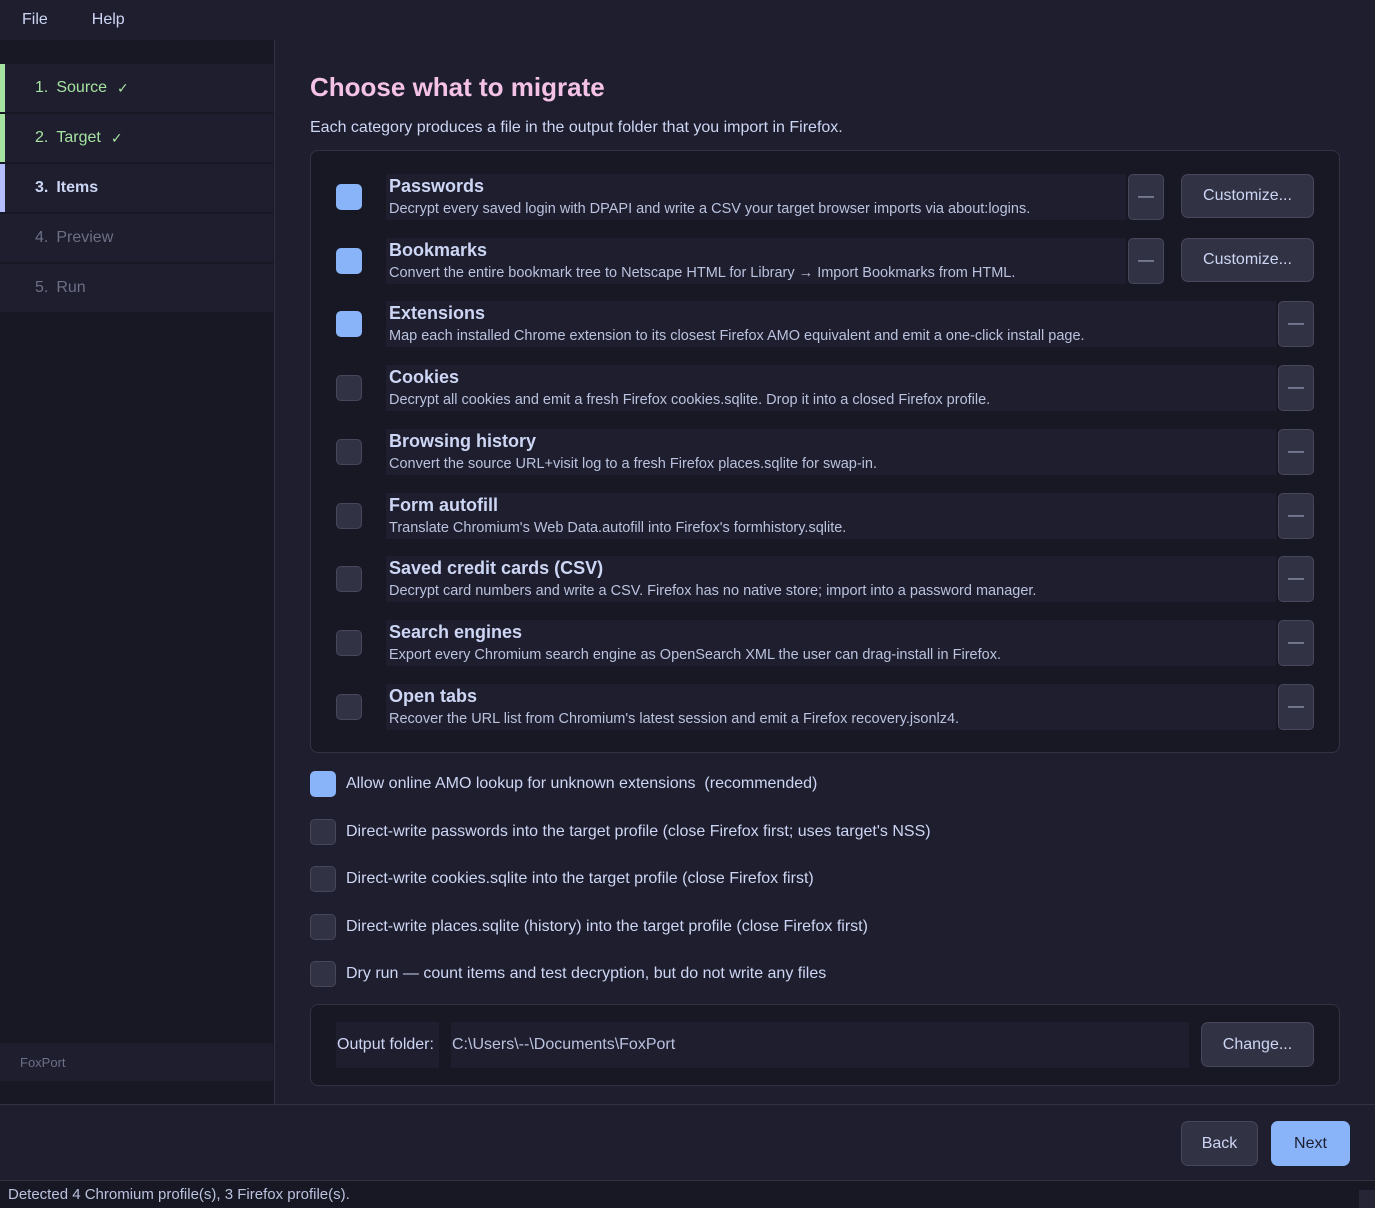  I want to click on step-number: 5., so click(42, 287).